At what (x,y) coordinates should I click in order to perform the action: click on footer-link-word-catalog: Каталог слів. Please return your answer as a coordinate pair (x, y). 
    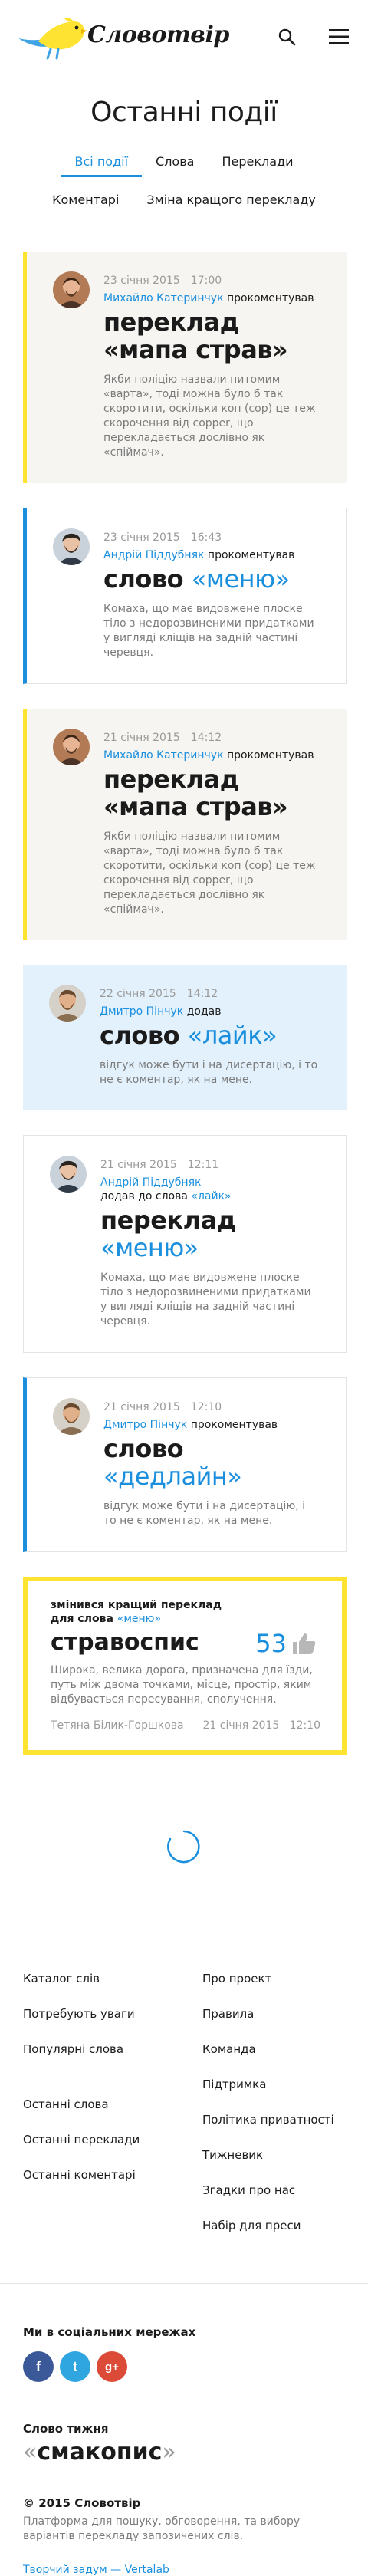
    Looking at the image, I should click on (103, 1987).